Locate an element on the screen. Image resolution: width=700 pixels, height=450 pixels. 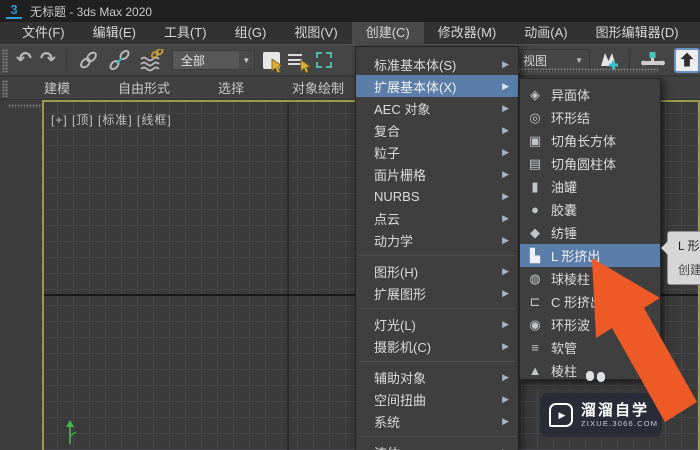
submenu-item: ≡ 软管 is located at coordinates (590, 347).